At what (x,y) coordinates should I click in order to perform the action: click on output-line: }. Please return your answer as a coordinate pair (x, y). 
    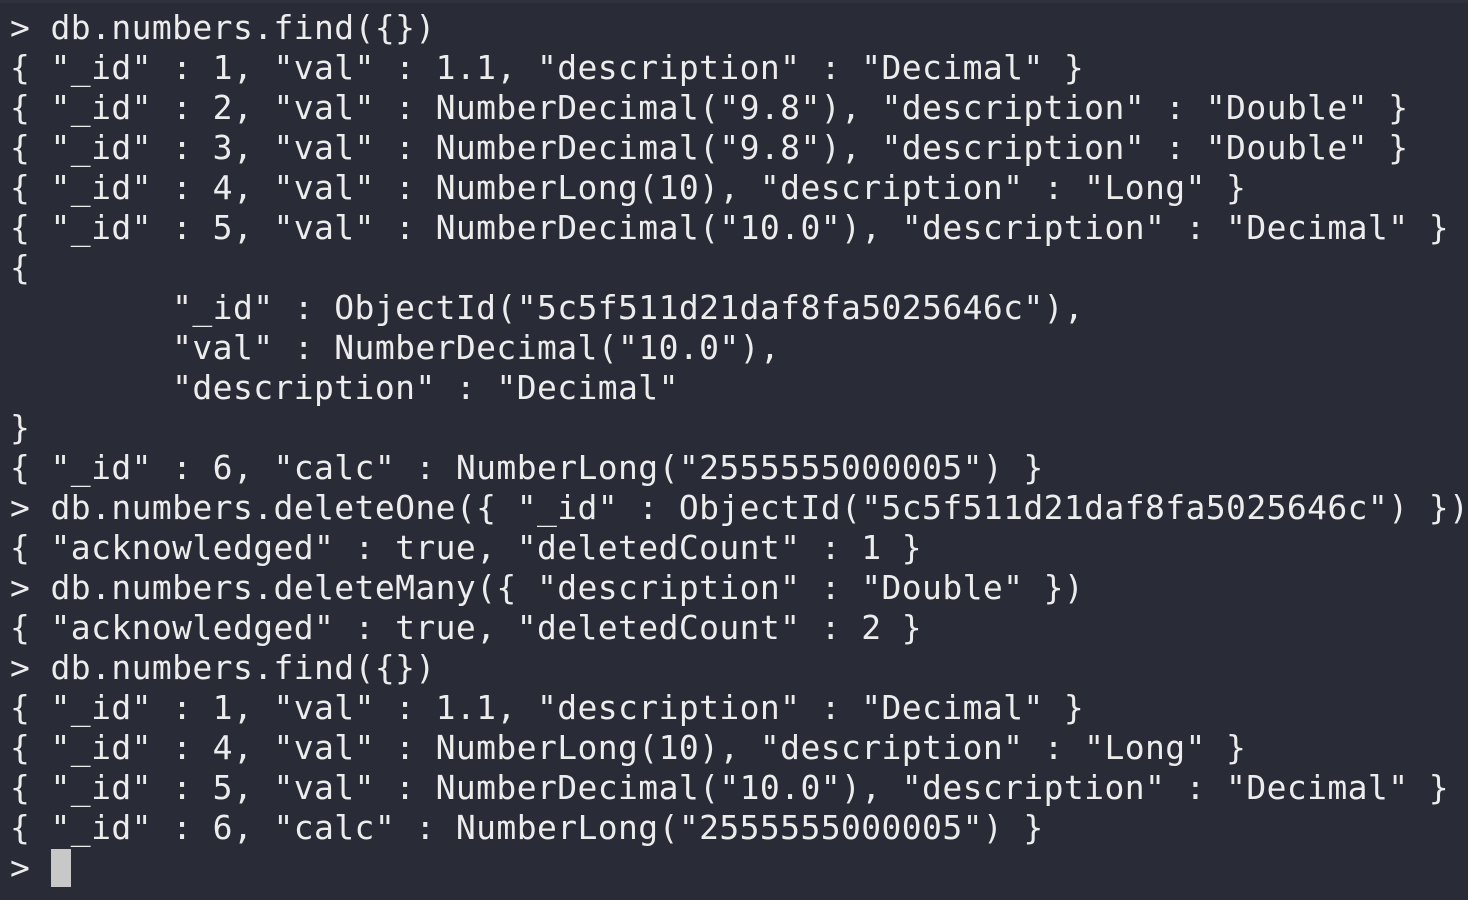
    Looking at the image, I should click on (20, 427).